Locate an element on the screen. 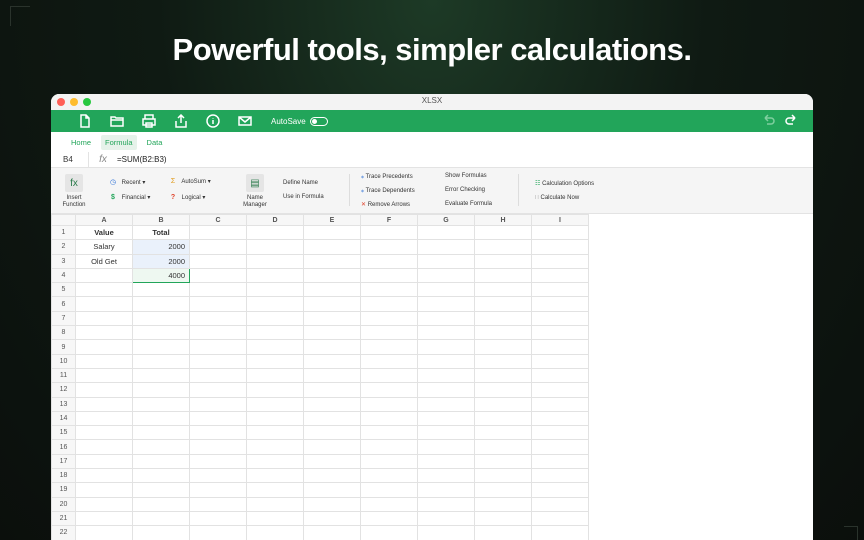 This screenshot has height=540, width=864. cell-c11 is located at coordinates (218, 375).